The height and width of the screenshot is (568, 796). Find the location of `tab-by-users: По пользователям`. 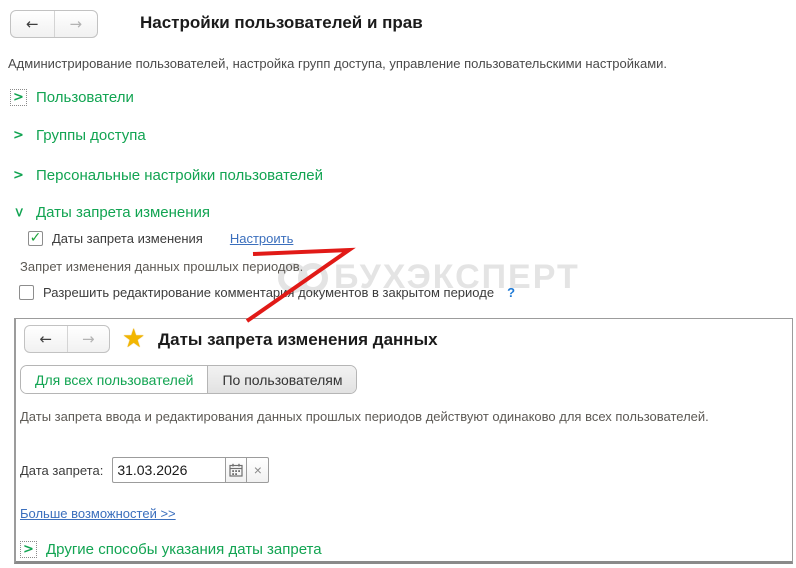

tab-by-users: По пользователям is located at coordinates (282, 379).